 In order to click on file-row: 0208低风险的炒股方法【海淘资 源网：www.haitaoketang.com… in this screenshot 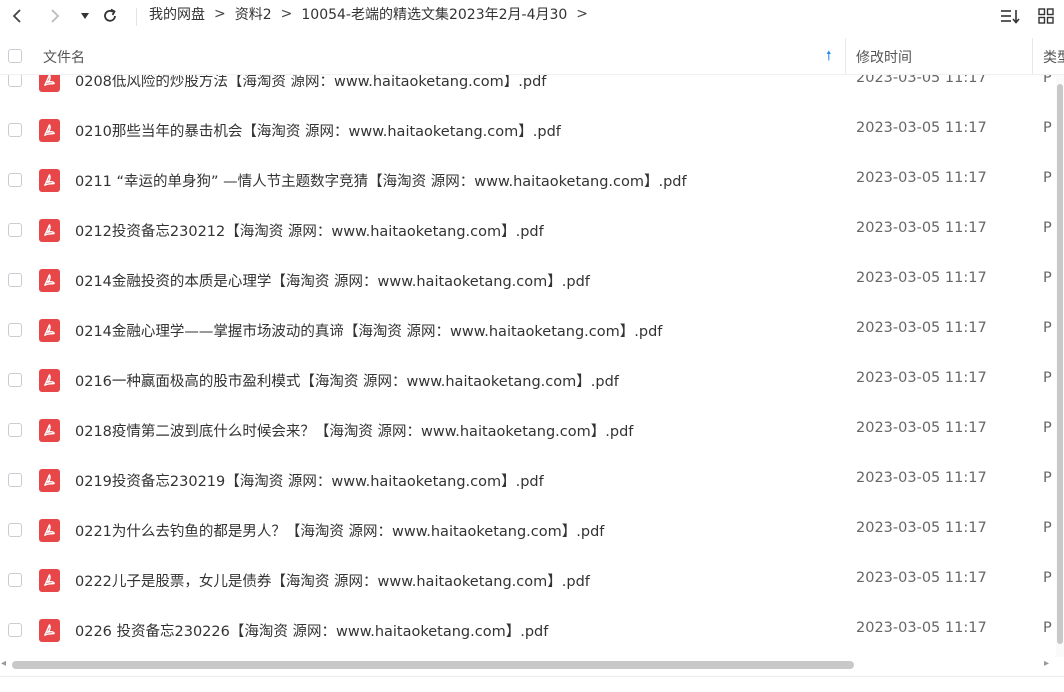, I will do `click(528, 90)`.